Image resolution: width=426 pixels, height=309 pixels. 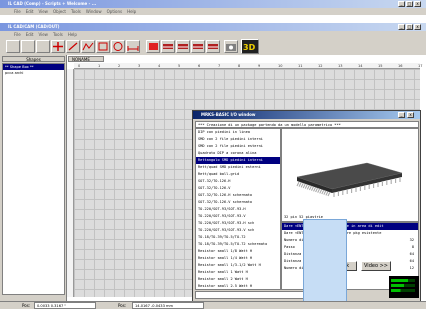 I want to click on layer-b-icon, so click(x=183, y=46).